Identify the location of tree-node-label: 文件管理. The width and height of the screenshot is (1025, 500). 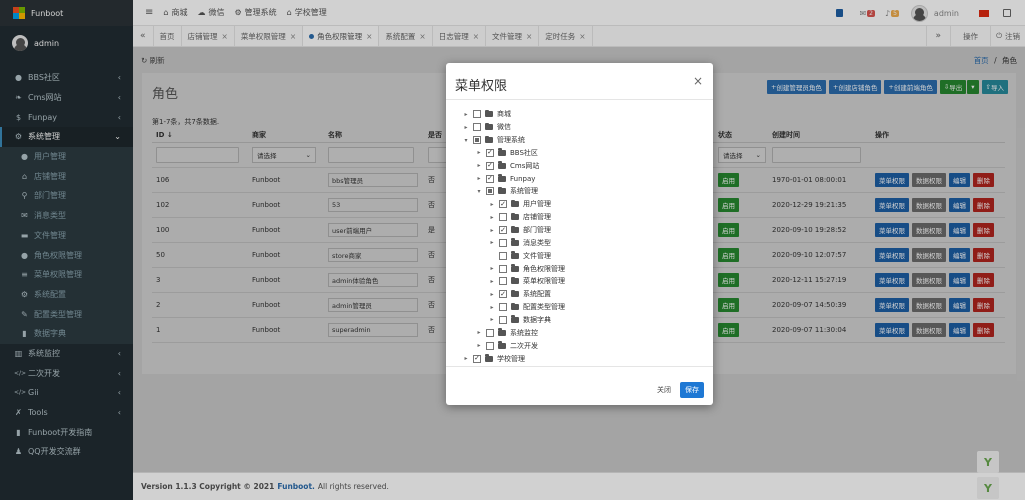
(537, 255).